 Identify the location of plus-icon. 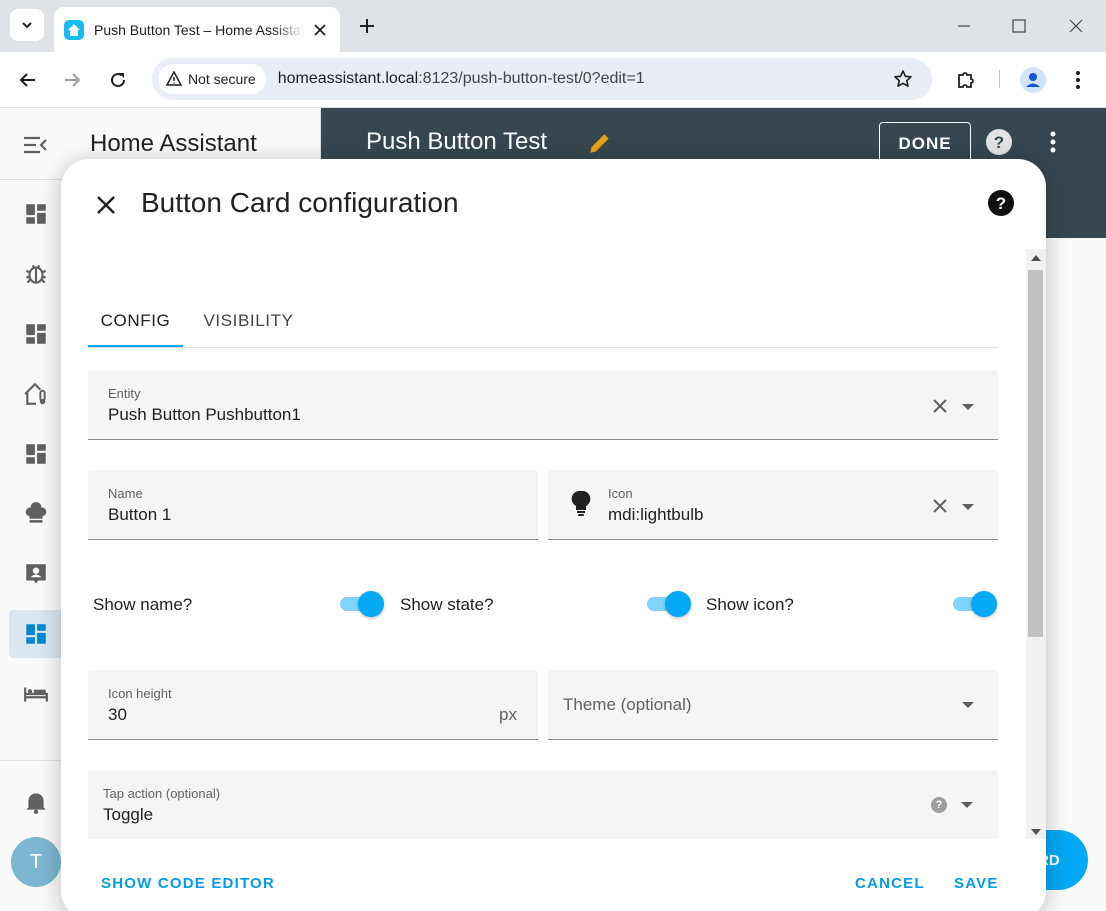
(367, 26).